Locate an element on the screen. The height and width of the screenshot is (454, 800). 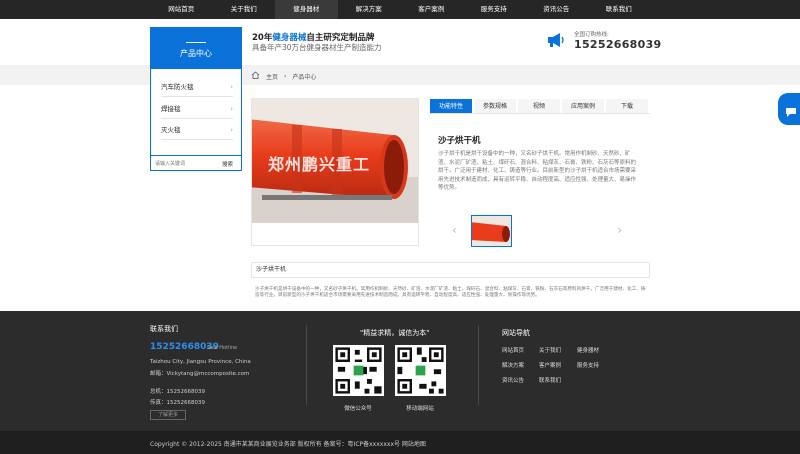
thumbnail-carousel: ‹ › is located at coordinates (540, 231).